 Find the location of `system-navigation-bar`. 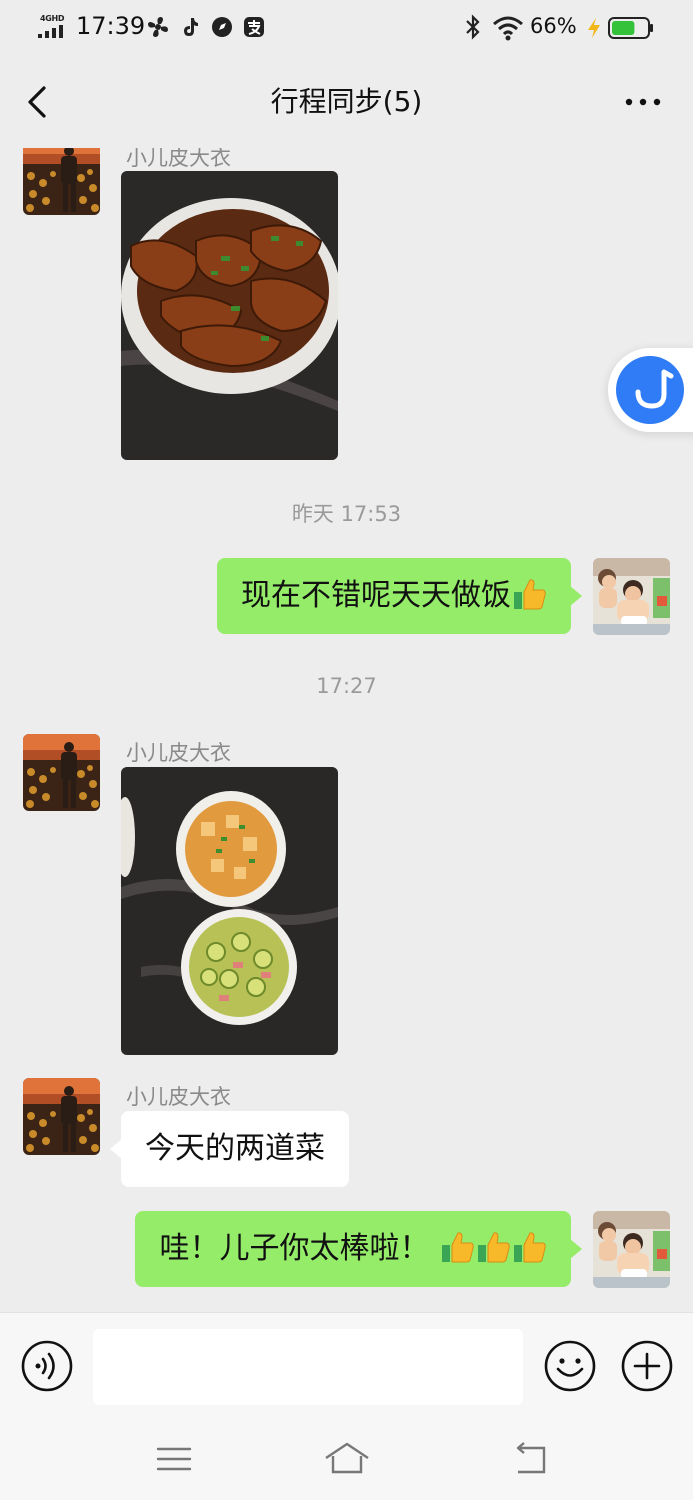

system-navigation-bar is located at coordinates (346, 1459).